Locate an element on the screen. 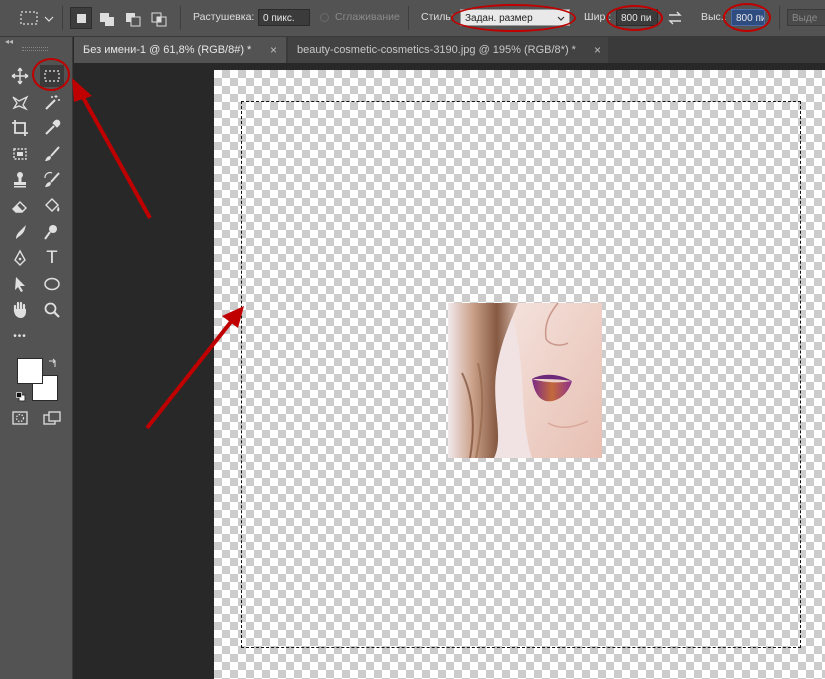 This screenshot has height=679, width=825. subtract-selection-icon is located at coordinates (133, 20).